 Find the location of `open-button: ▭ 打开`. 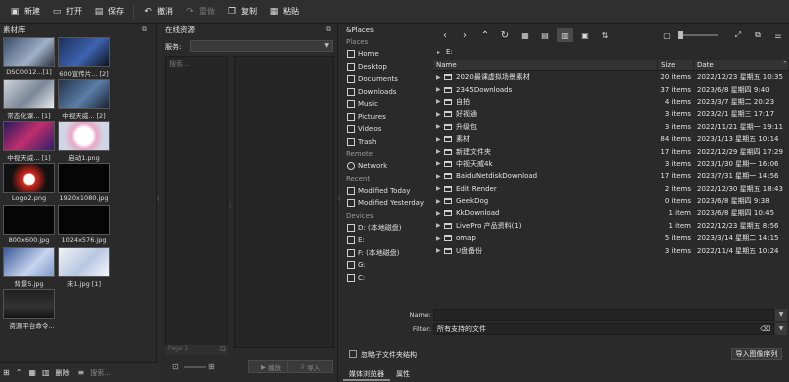

open-button: ▭ 打开 is located at coordinates (67, 12).